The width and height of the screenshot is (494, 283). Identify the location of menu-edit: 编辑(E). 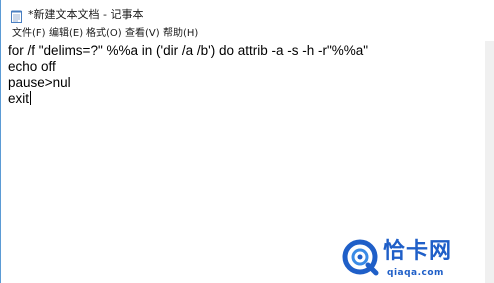
(66, 34).